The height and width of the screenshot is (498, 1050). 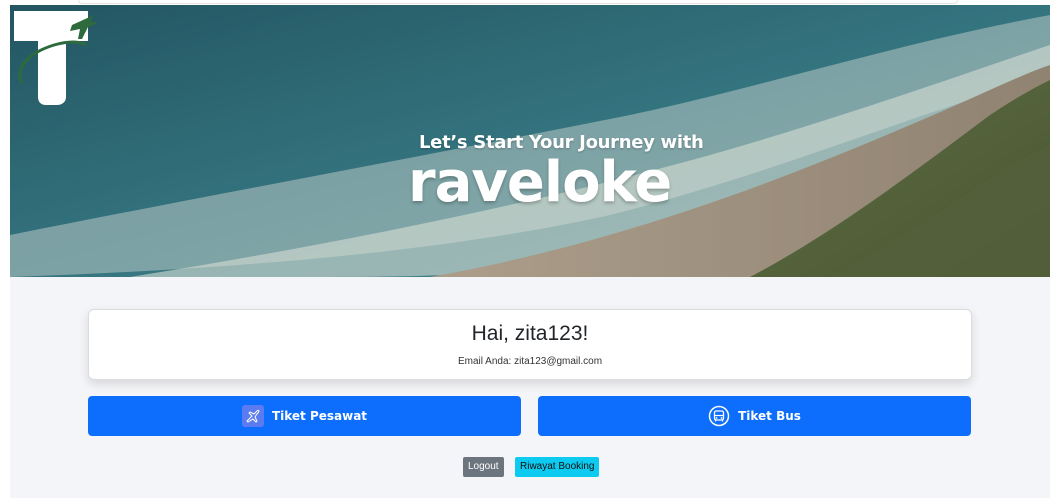 What do you see at coordinates (483, 467) in the screenshot?
I see `logout-button: Logout` at bounding box center [483, 467].